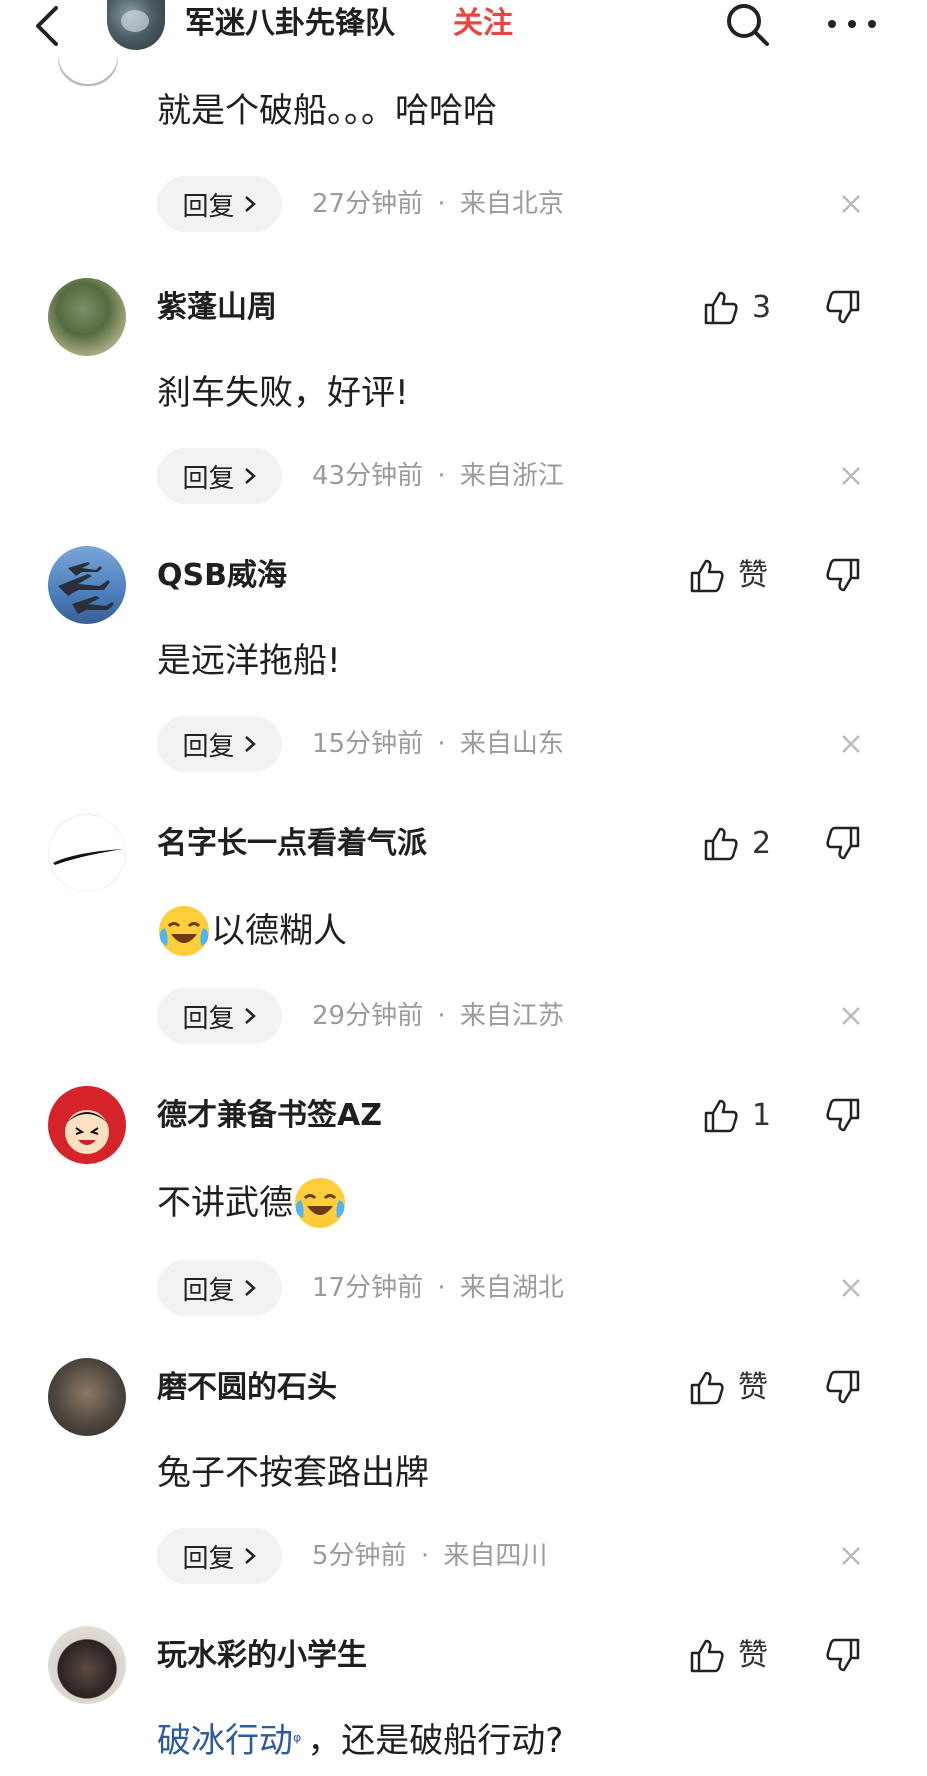 The height and width of the screenshot is (1776, 927). What do you see at coordinates (88, 857) in the screenshot?
I see `brush-stroke-icon` at bounding box center [88, 857].